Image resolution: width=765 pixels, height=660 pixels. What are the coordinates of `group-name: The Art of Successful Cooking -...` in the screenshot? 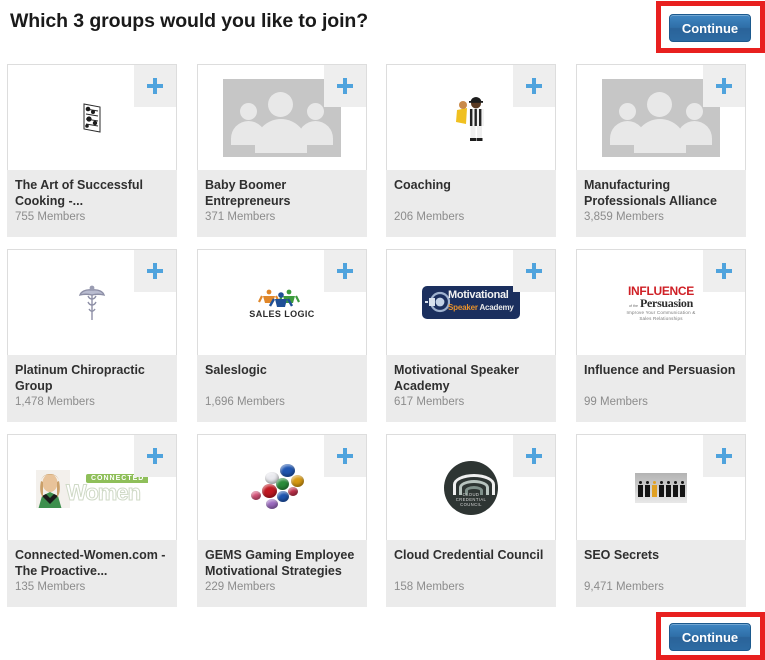 It's located at (79, 193).